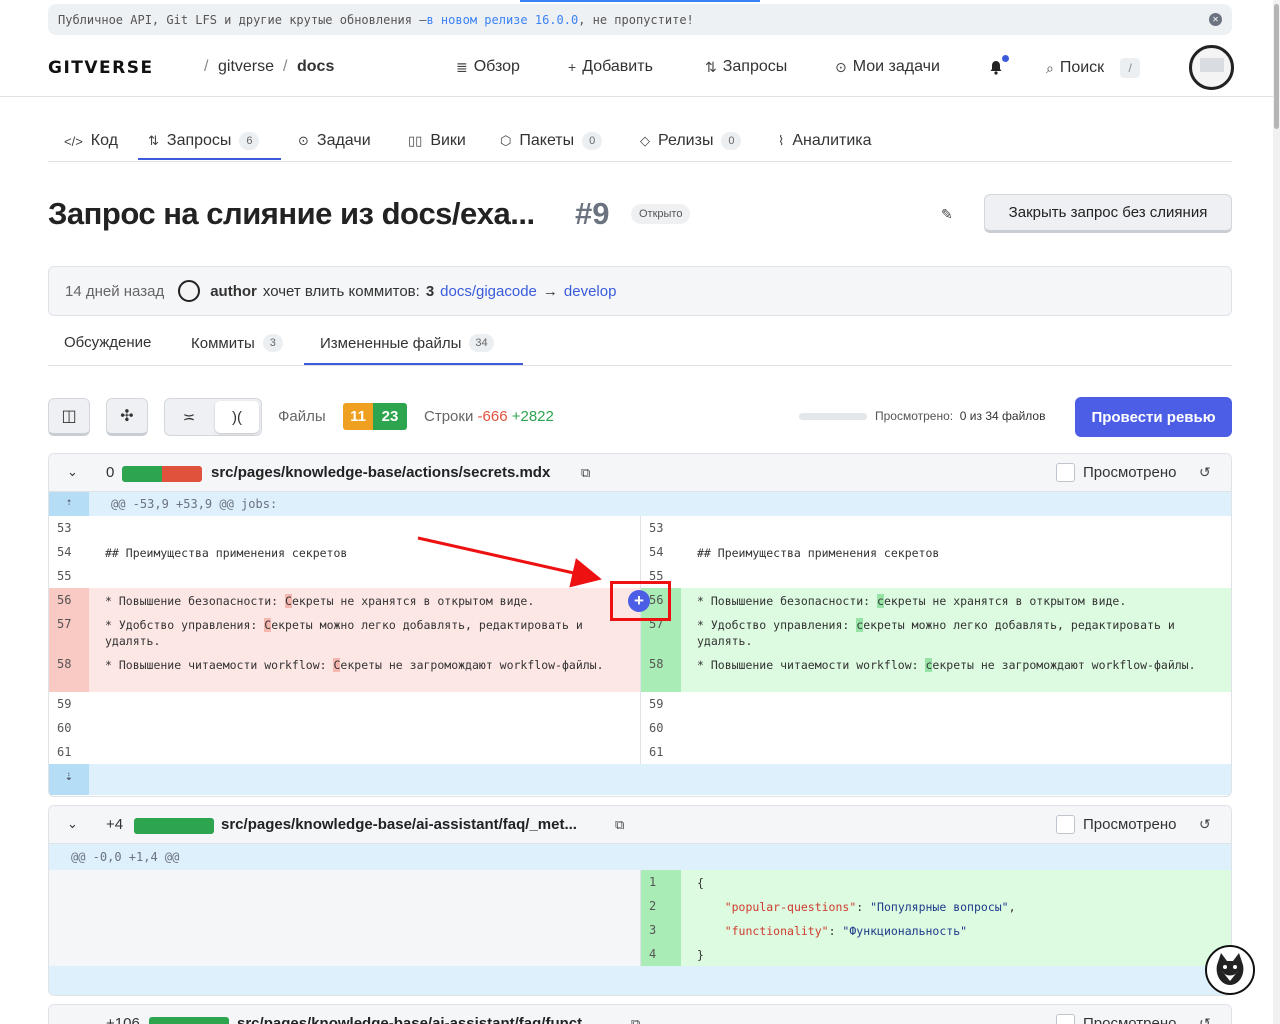 The width and height of the screenshot is (1280, 1024). I want to click on pr-time: 14 дней назад, so click(115, 291).